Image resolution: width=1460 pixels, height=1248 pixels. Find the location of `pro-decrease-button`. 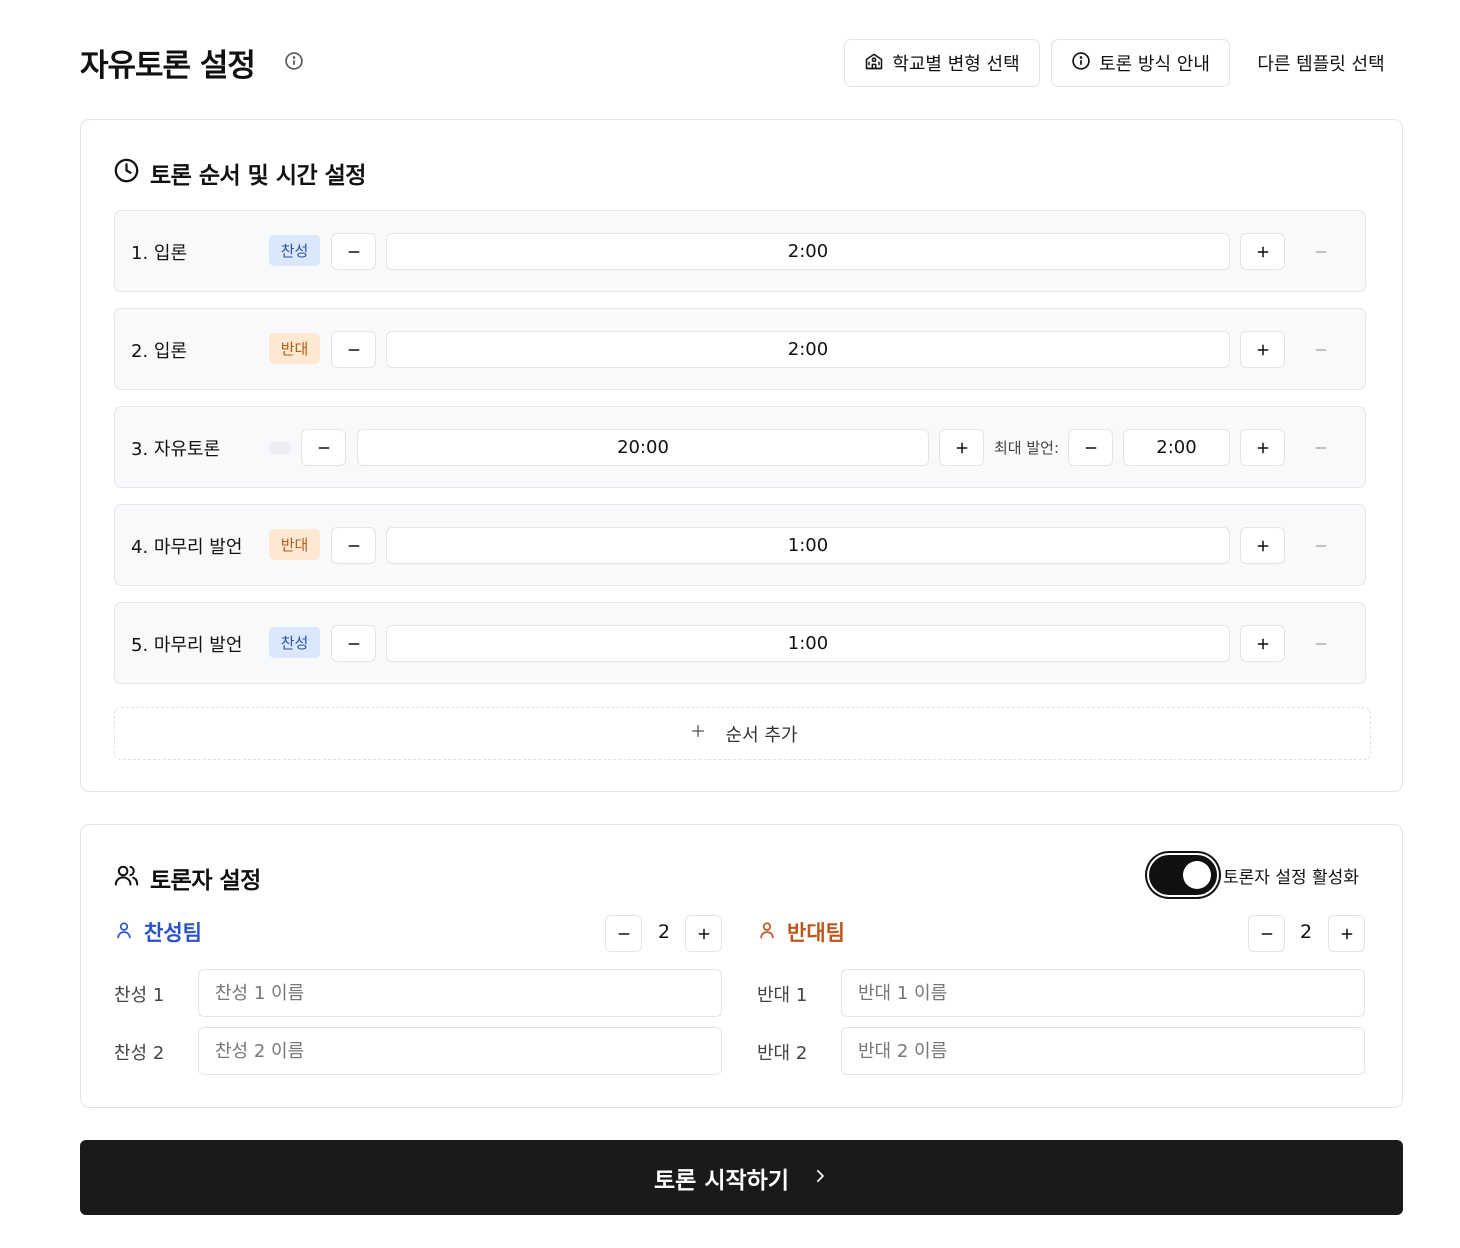

pro-decrease-button is located at coordinates (623, 933).